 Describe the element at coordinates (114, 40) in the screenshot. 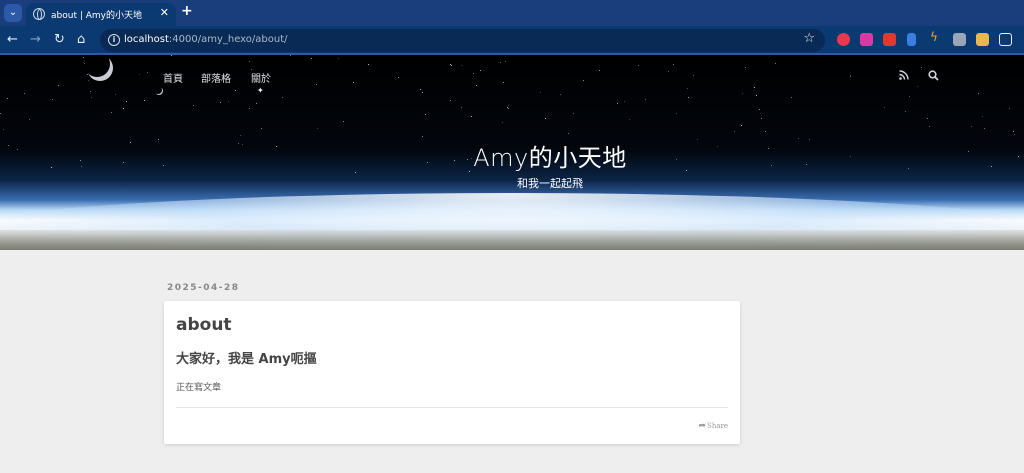

I see `site-info-icon: i` at that location.